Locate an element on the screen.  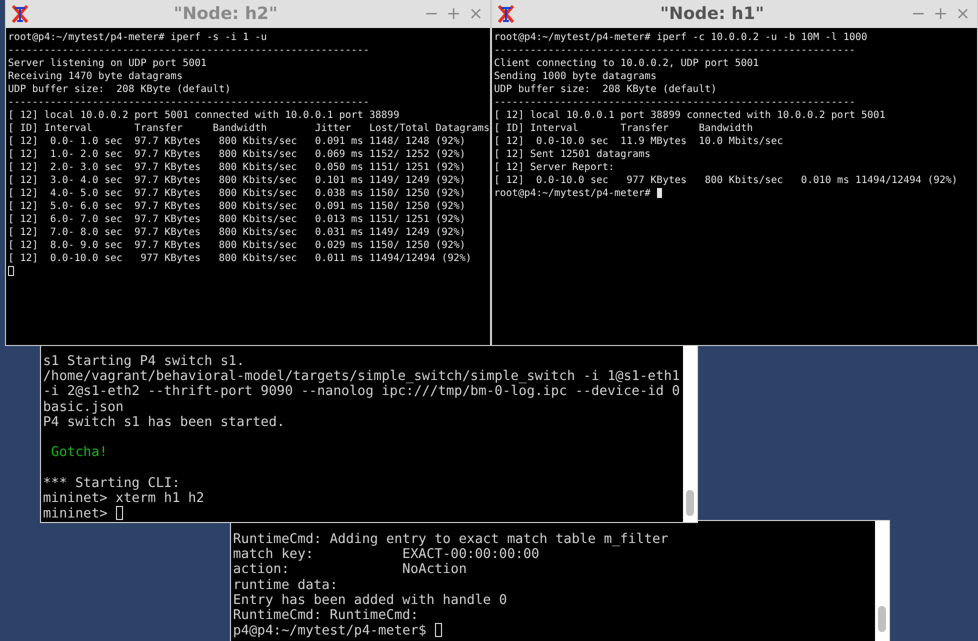
terminal-line: Entry has been added with handle 0 is located at coordinates (370, 600).